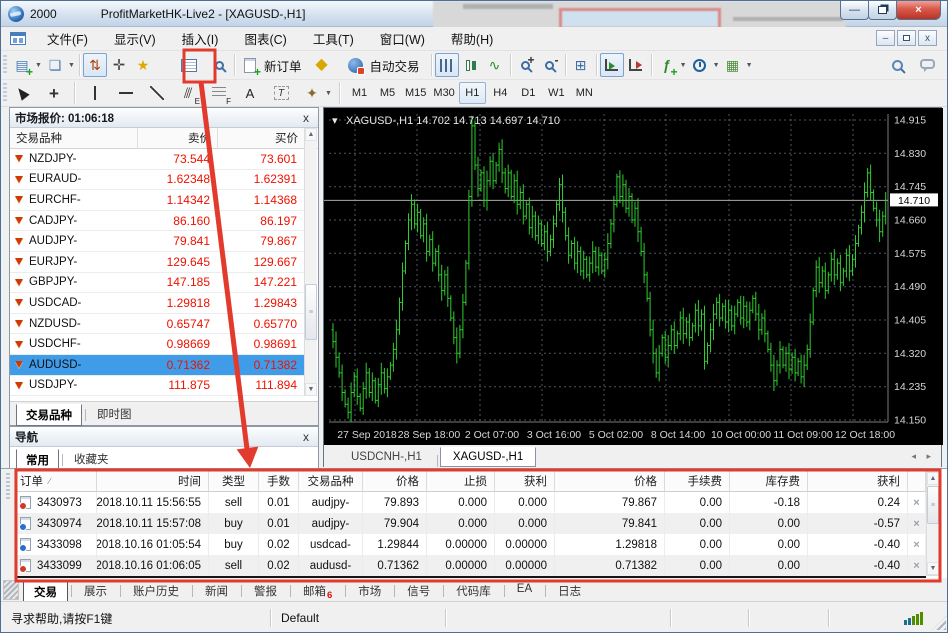  Describe the element at coordinates (22, 65) in the screenshot. I see `new-chart-button: ▤ +` at that location.